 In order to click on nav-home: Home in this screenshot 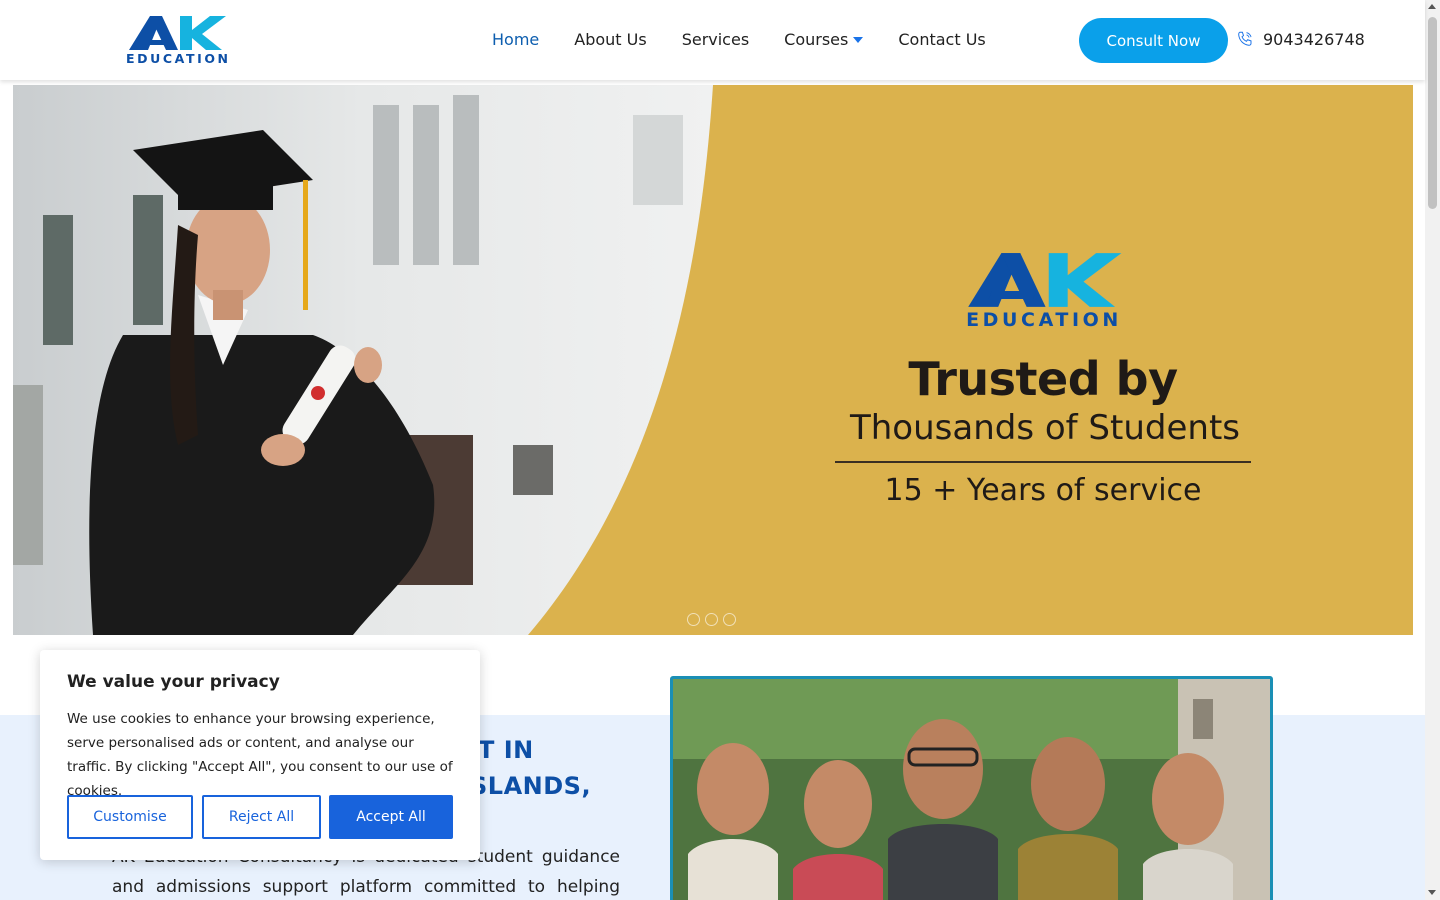, I will do `click(515, 39)`.